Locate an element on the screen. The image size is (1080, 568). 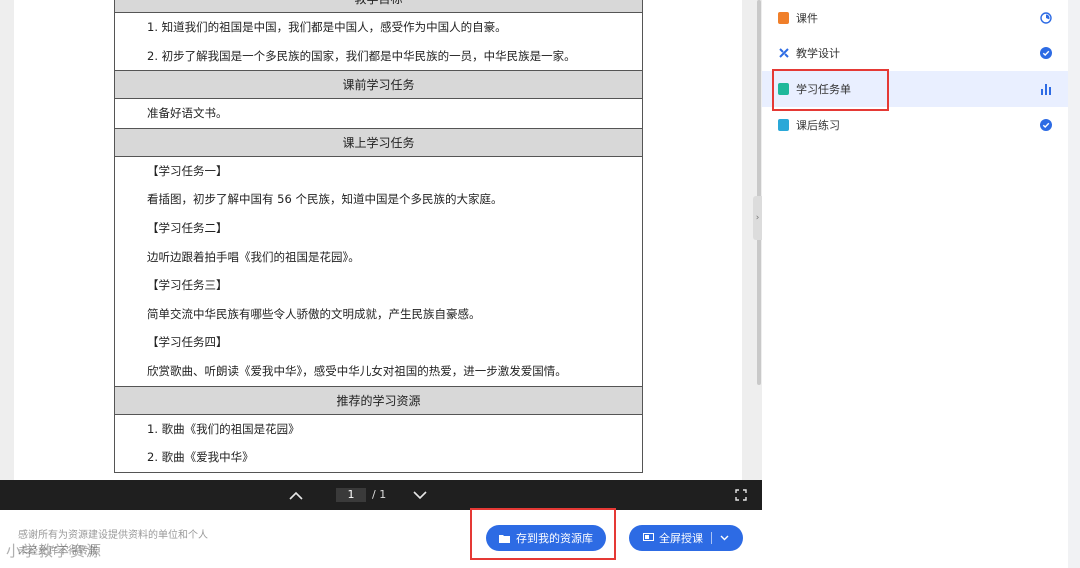
page-total: / 1 is located at coordinates (379, 494).